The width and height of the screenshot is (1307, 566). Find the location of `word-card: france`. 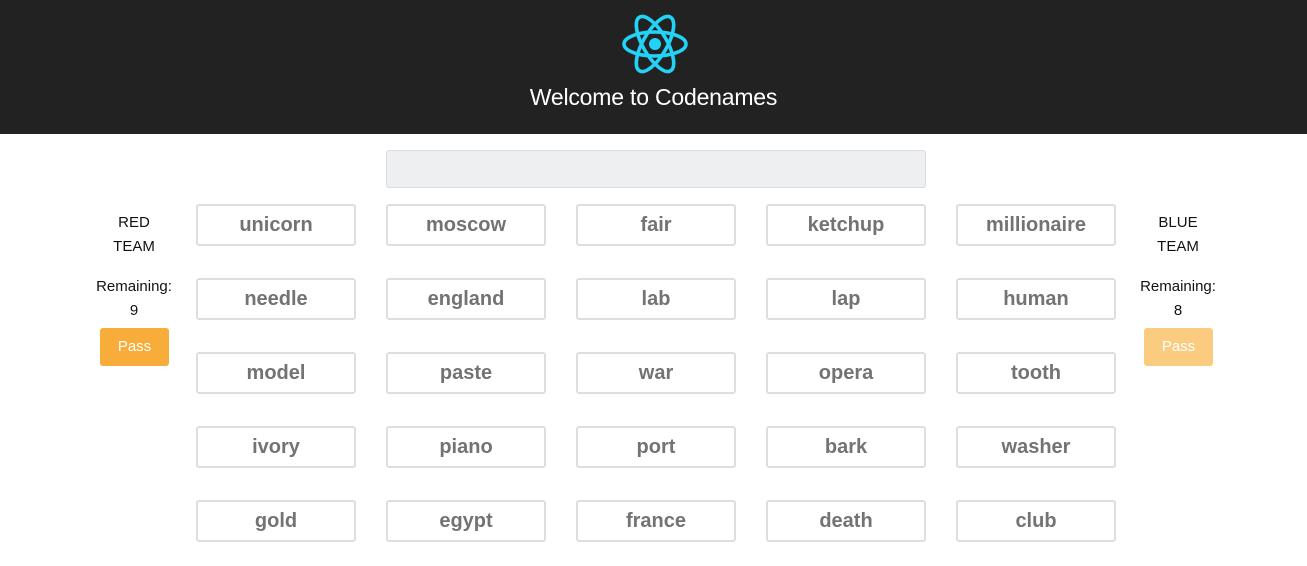

word-card: france is located at coordinates (656, 521).